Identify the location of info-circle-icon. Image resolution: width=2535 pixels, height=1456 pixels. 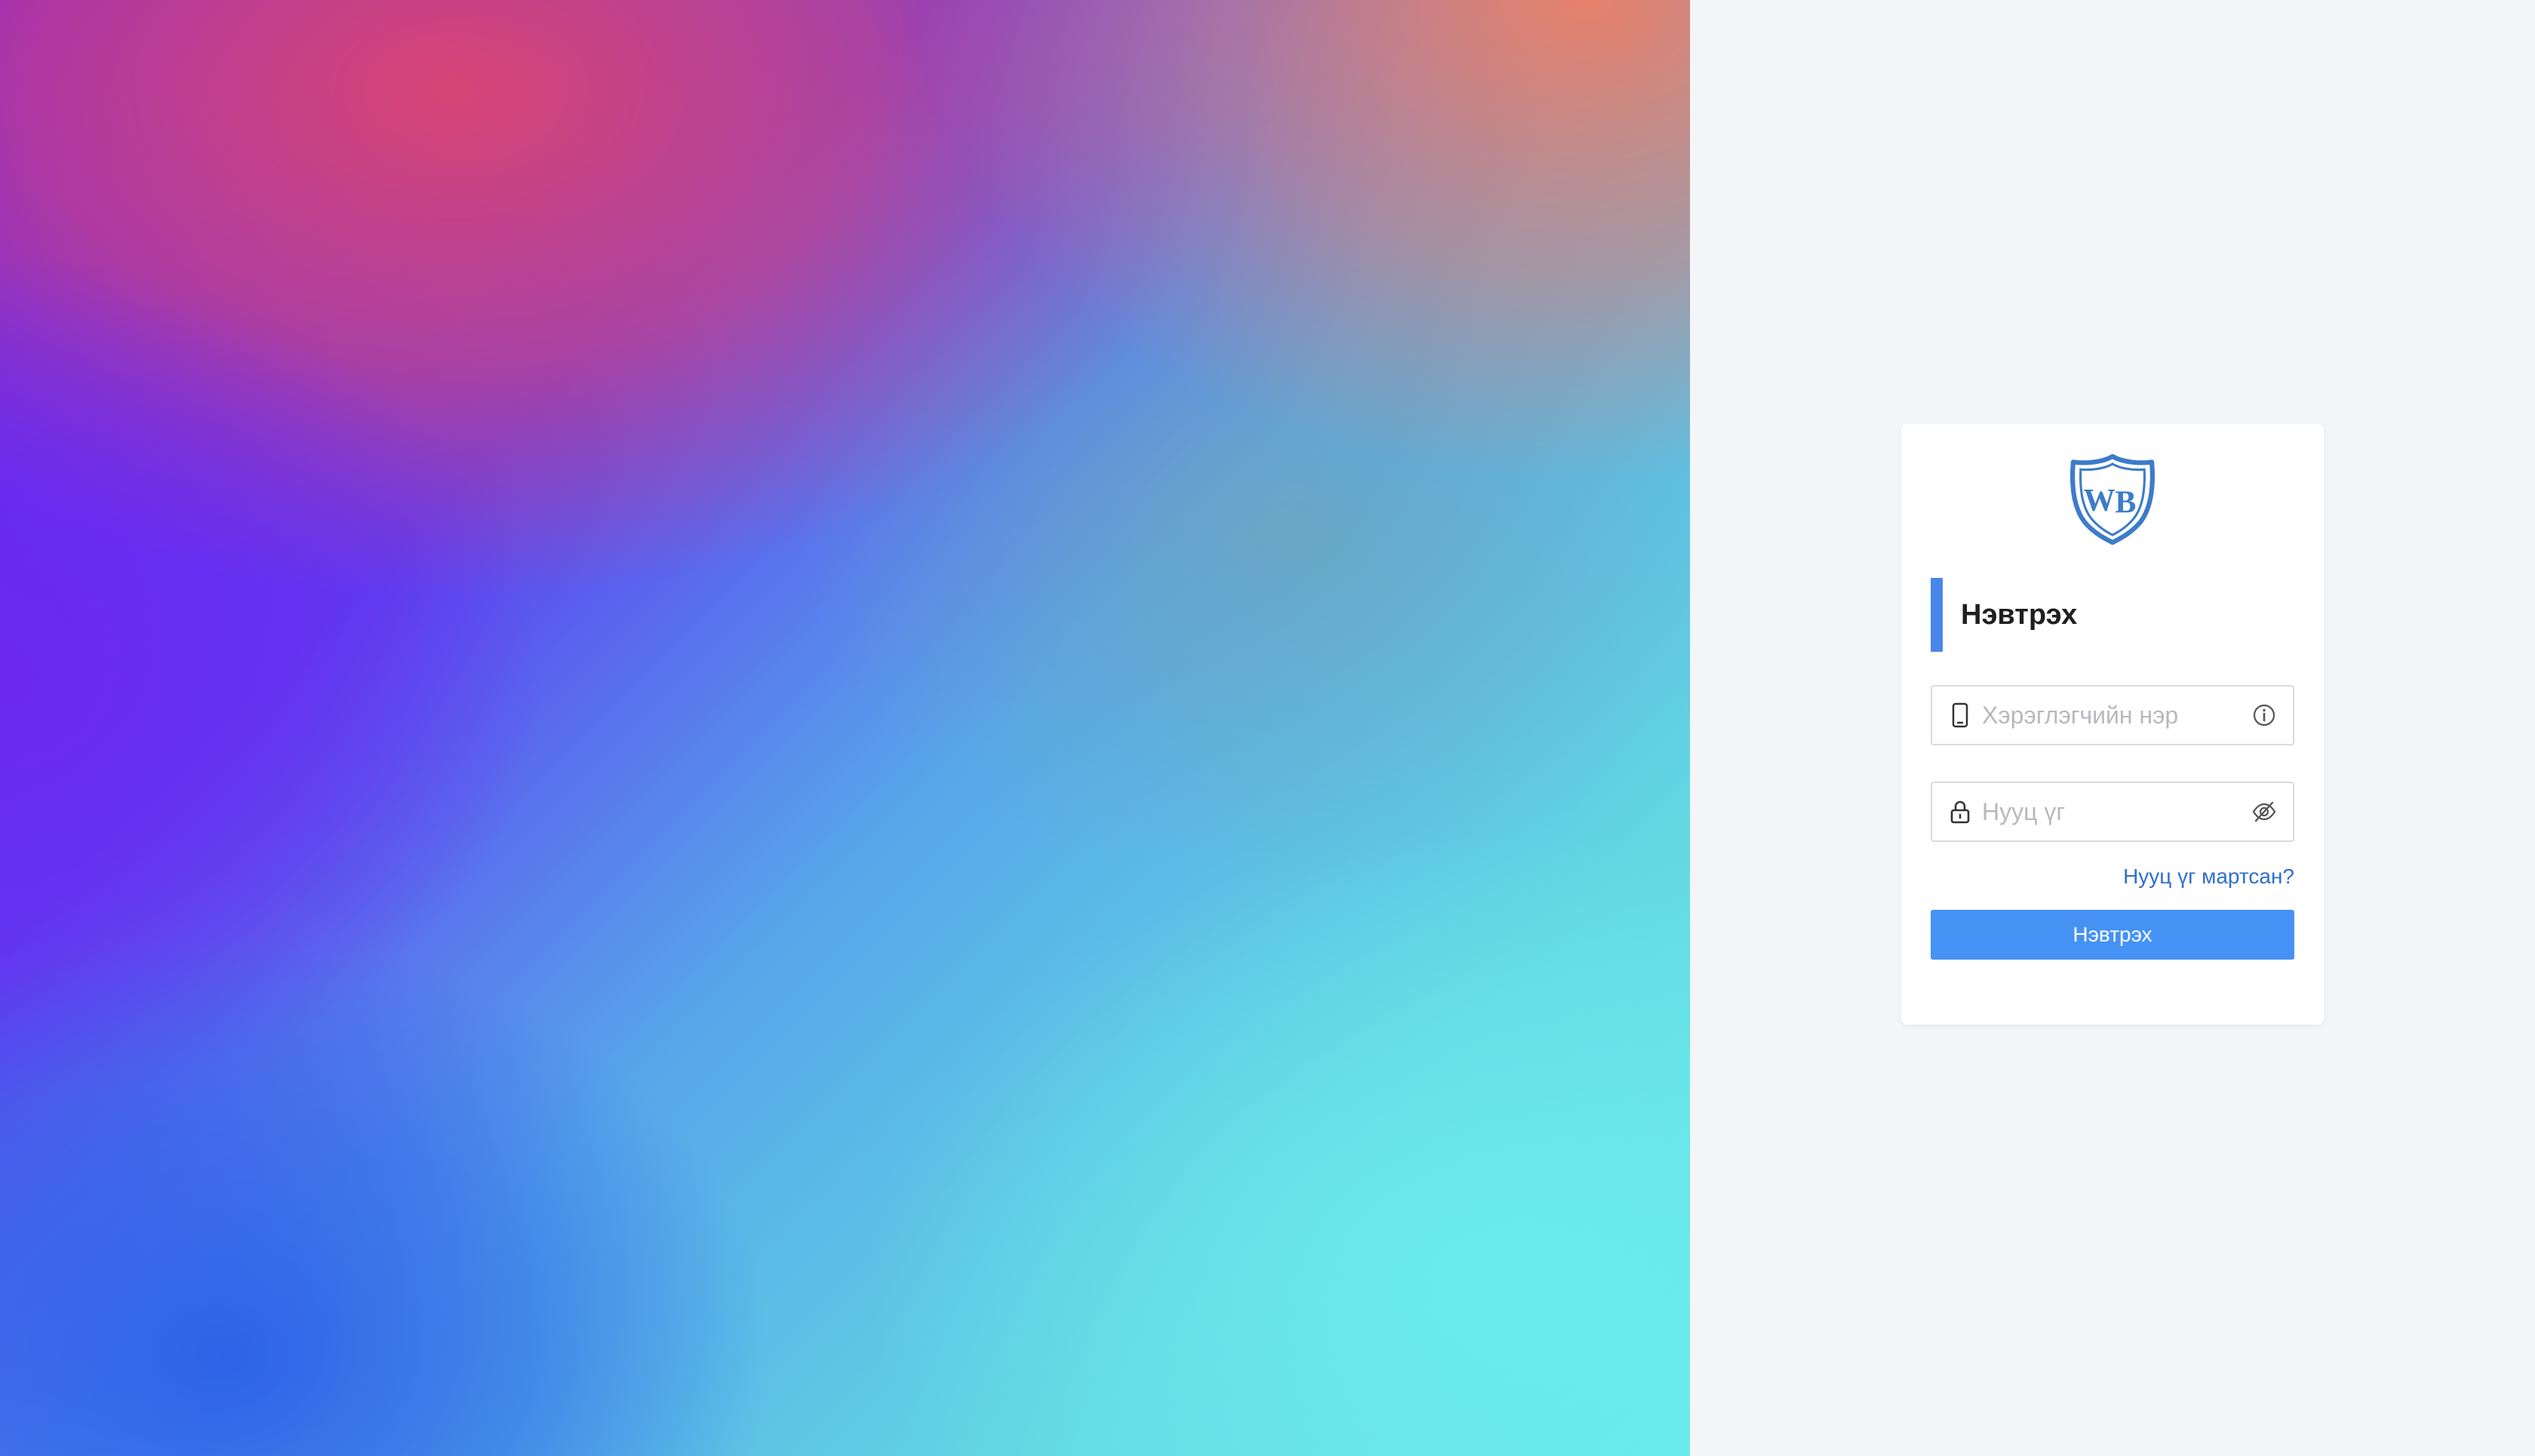
(2265, 715).